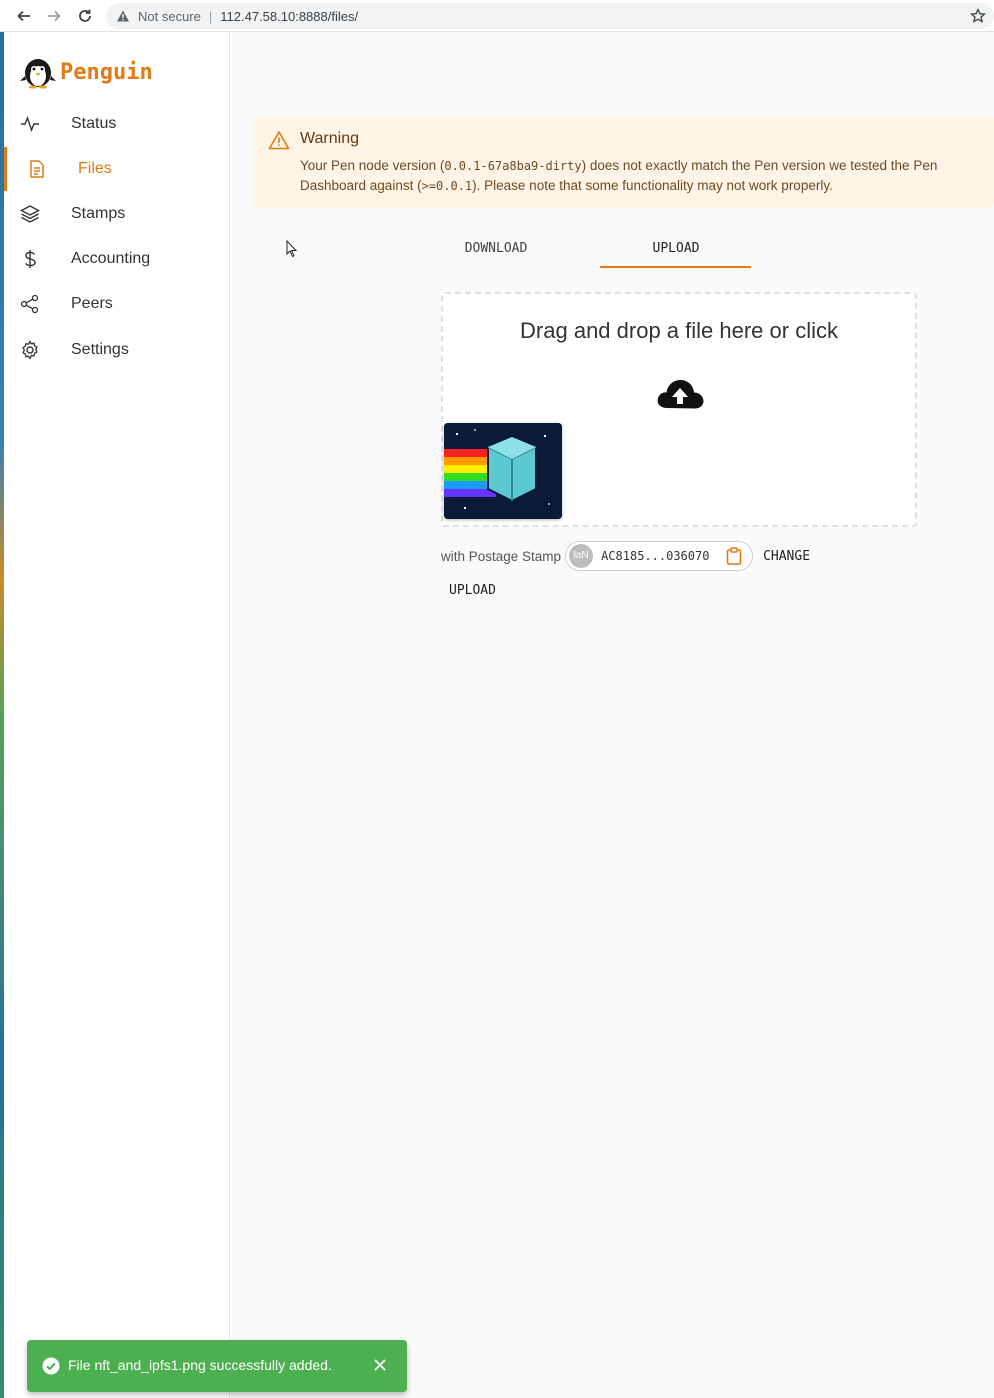 The height and width of the screenshot is (1398, 994). I want to click on sidebar-item-label: Files, so click(95, 168).